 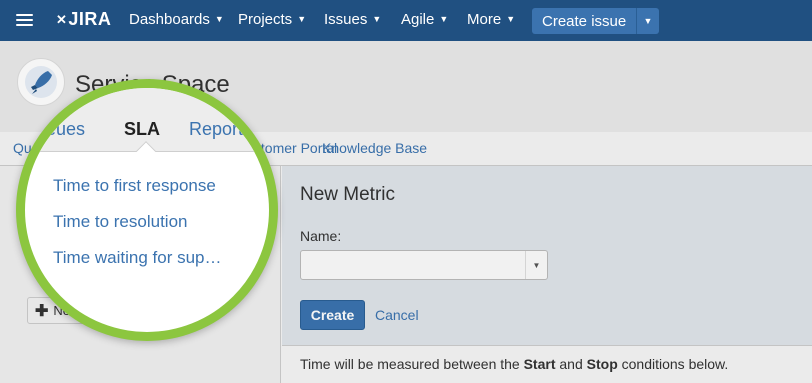 I want to click on create-issue-button: Create issue ▼, so click(x=595, y=21).